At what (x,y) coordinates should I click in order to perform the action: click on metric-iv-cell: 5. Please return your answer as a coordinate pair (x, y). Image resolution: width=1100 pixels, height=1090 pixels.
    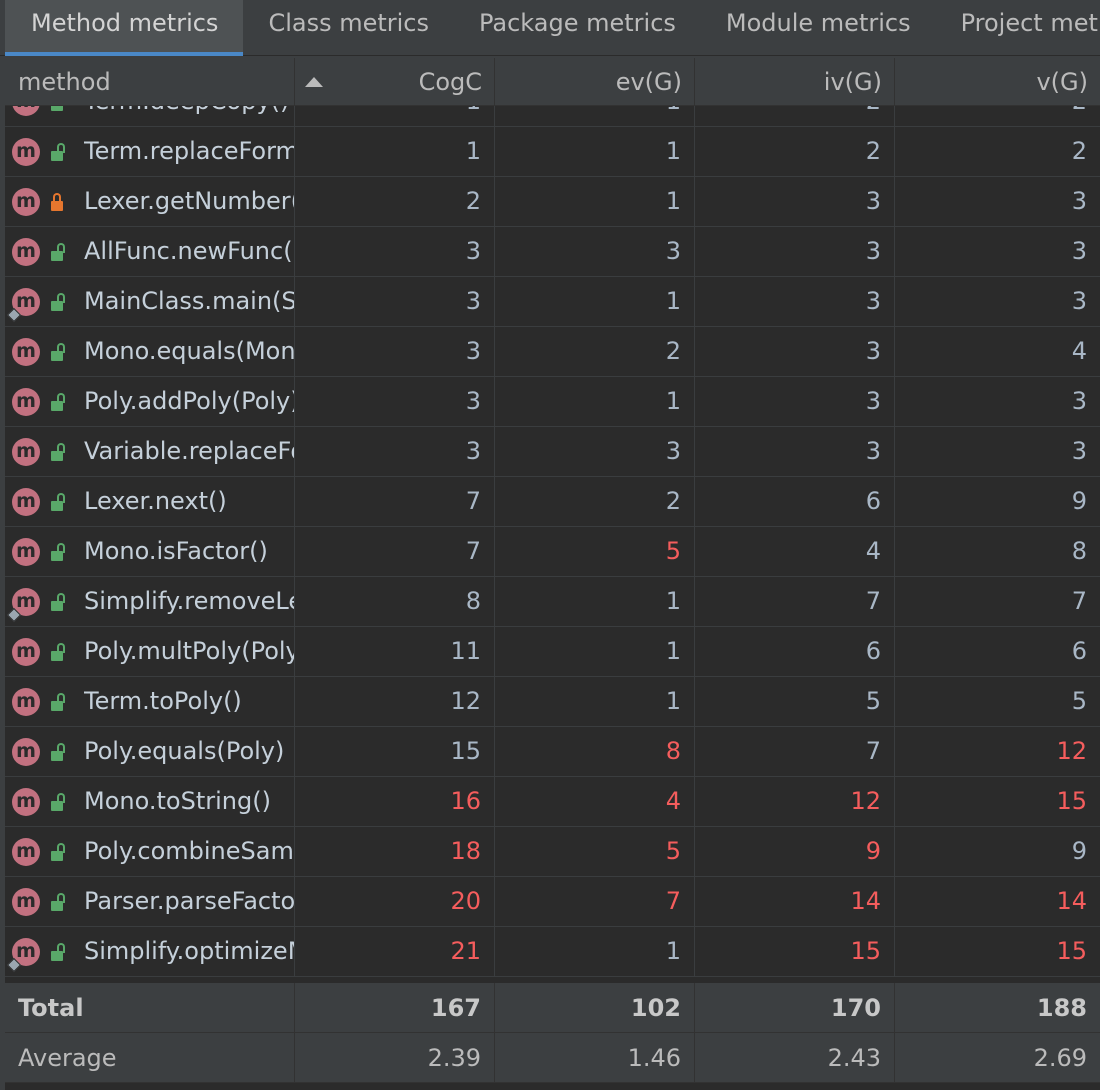
    Looking at the image, I should click on (795, 701).